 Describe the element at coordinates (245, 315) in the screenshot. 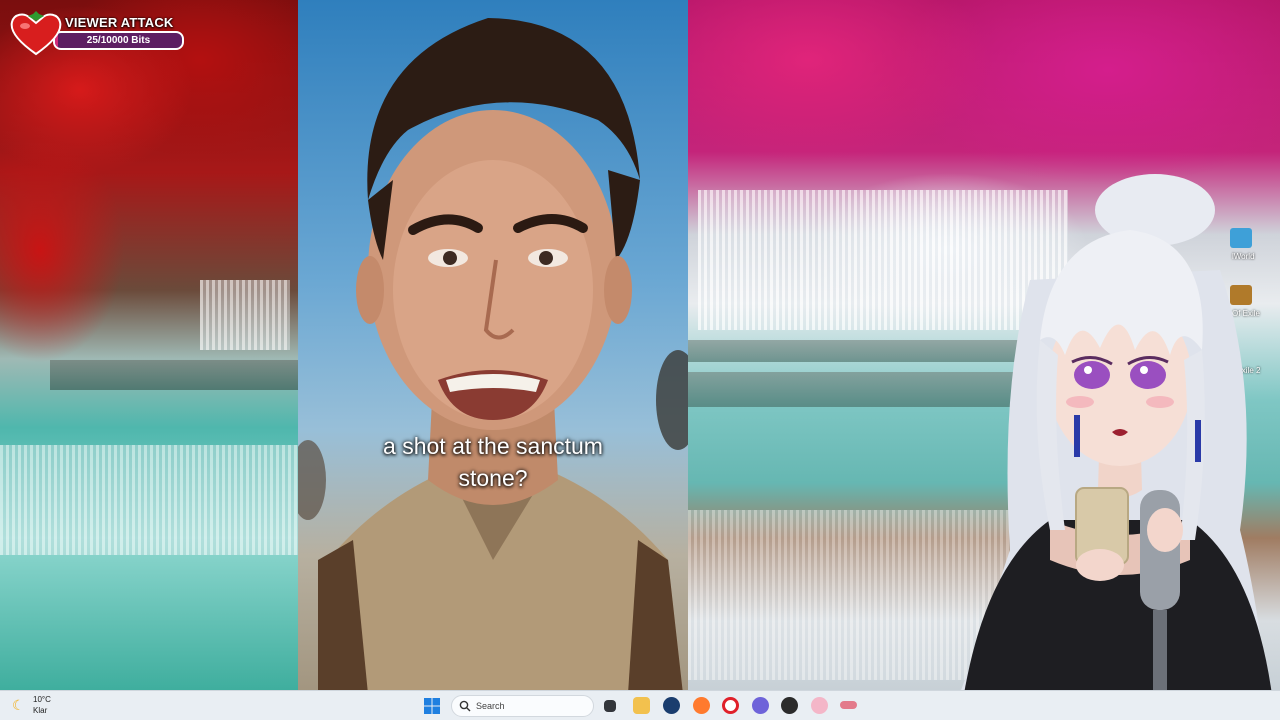

I see `waterfall-left-upper` at that location.